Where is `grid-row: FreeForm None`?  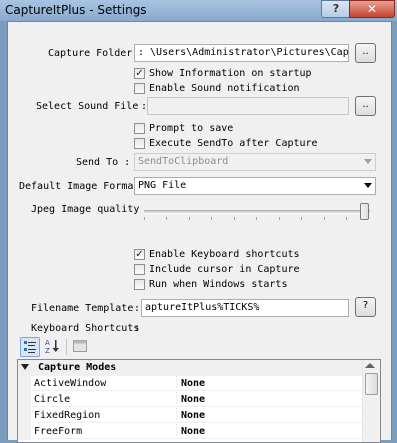 grid-row: FreeForm None is located at coordinates (190, 432).